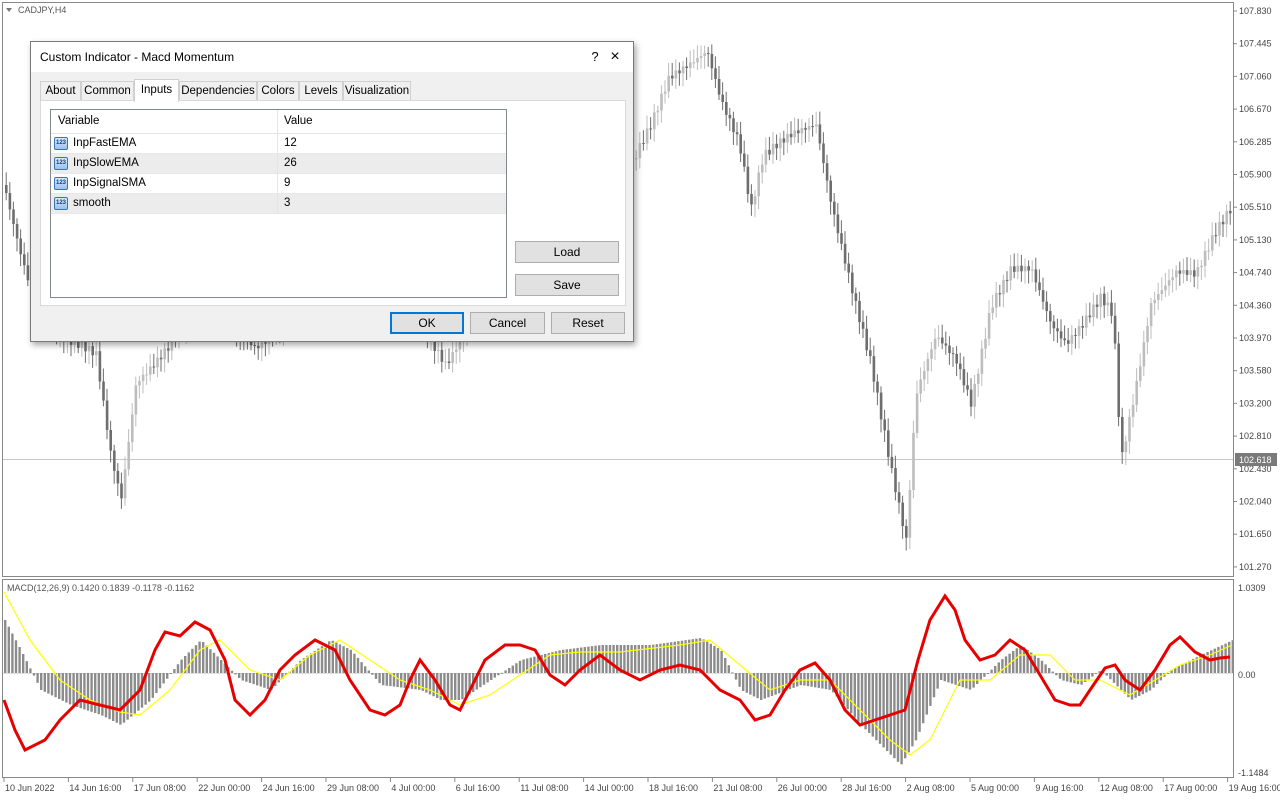 The width and height of the screenshot is (1280, 800). What do you see at coordinates (160, 788) in the screenshot?
I see `time-label: 17 Jun 08:00` at bounding box center [160, 788].